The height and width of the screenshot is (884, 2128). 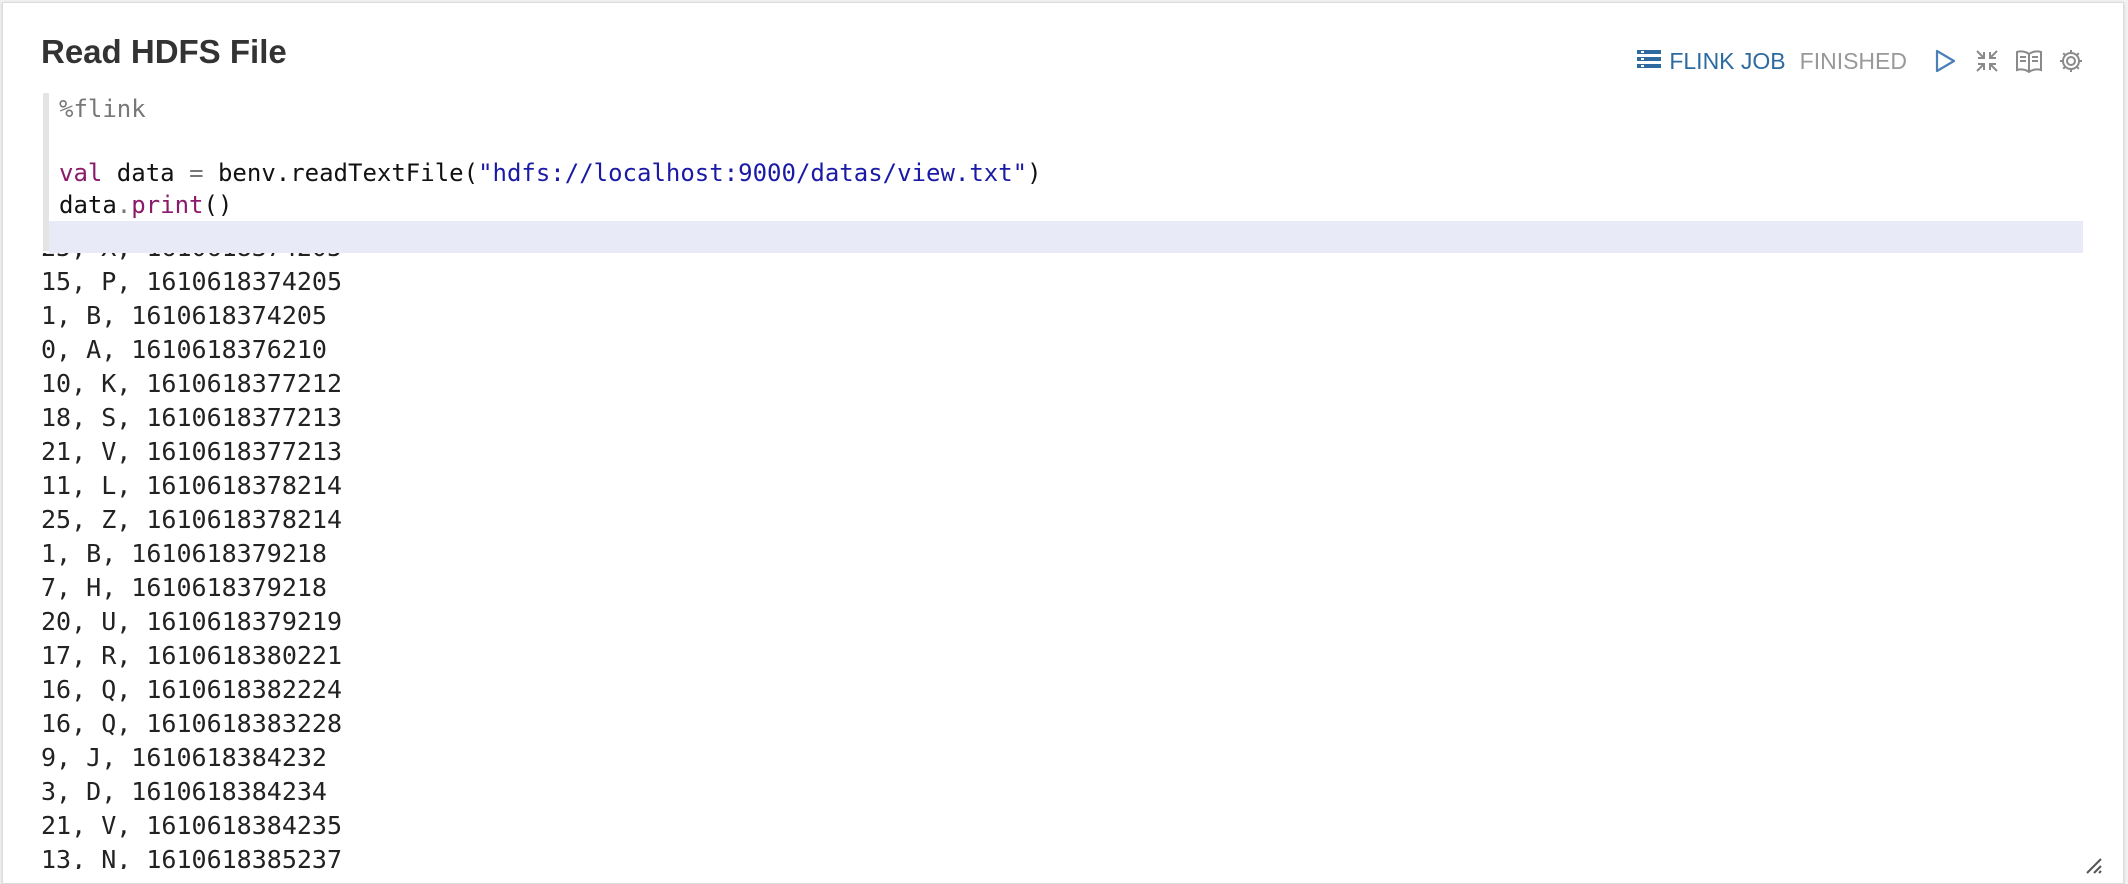 I want to click on output-line: 25, Z, 1610618378214, so click(x=192, y=519).